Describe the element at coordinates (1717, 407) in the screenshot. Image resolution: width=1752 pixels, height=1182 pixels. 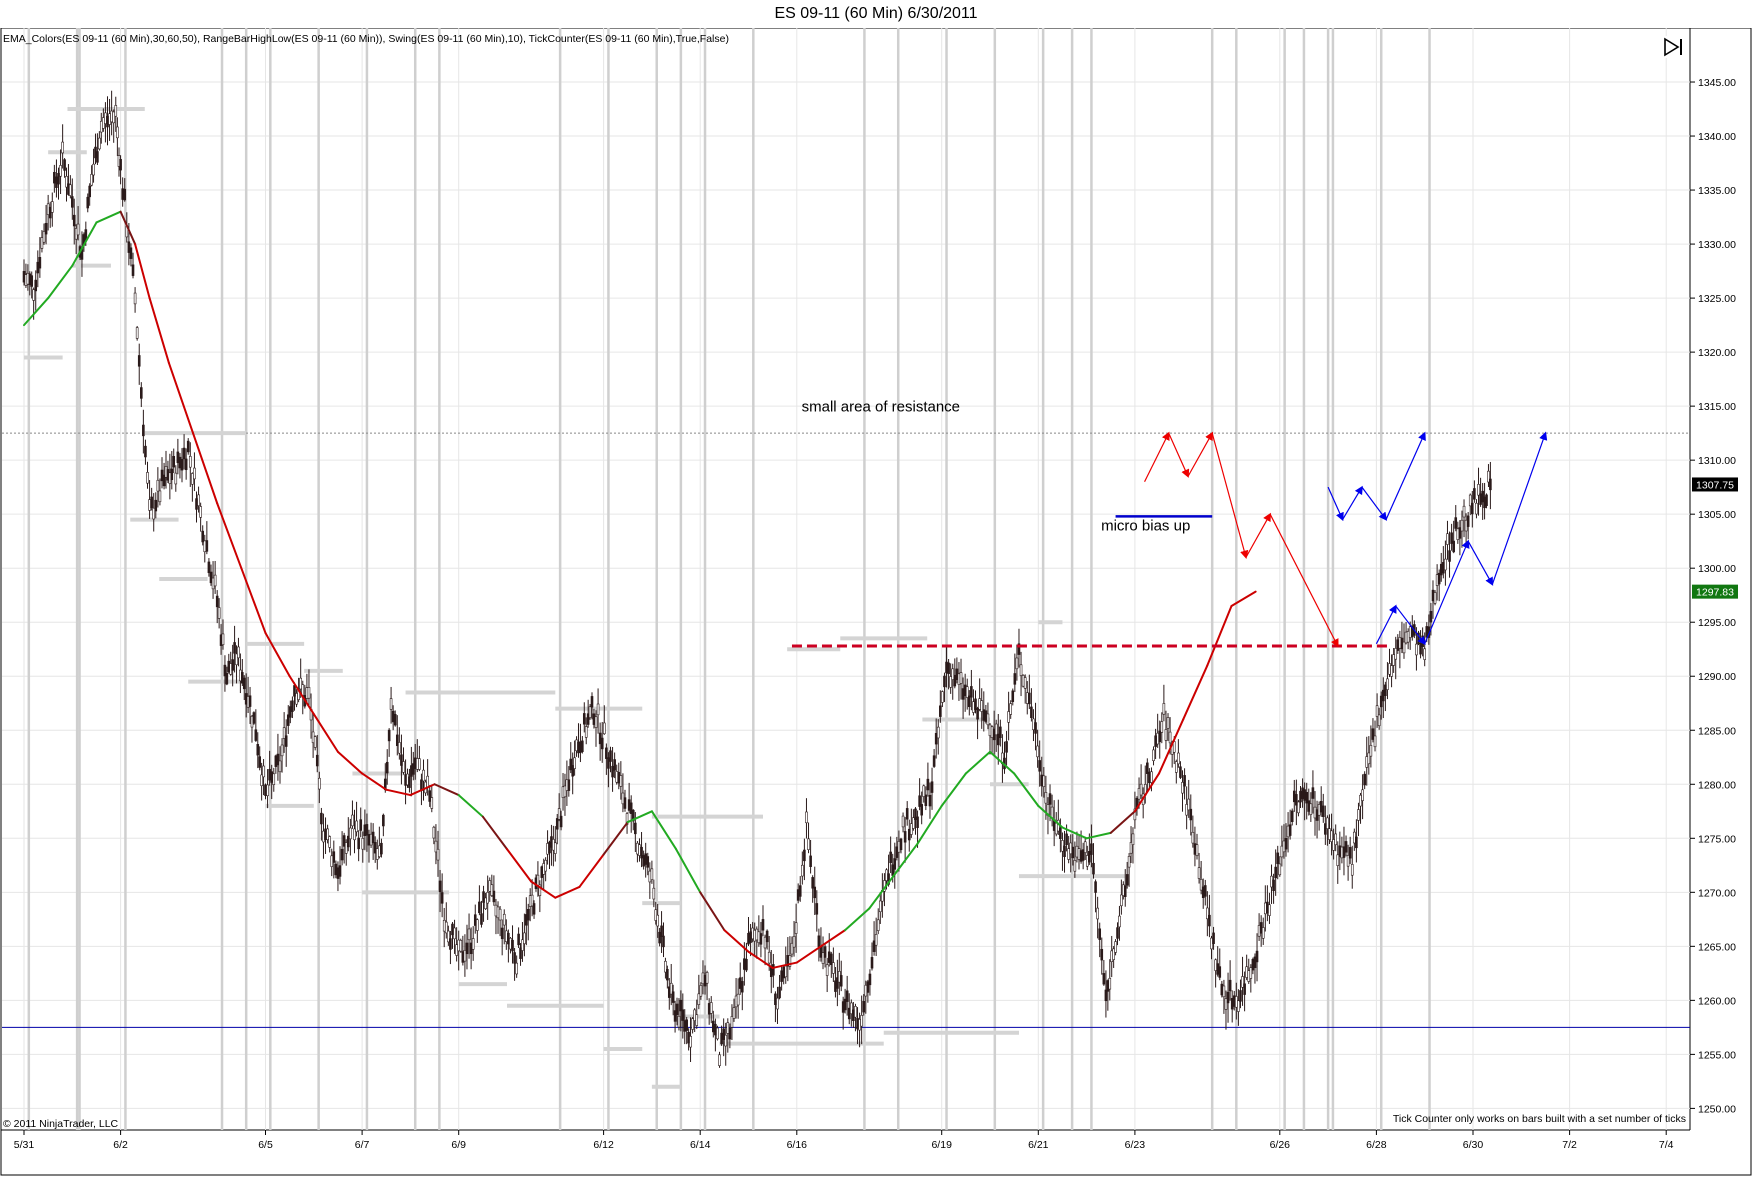
I see `y-tick-label: 1315.00` at that location.